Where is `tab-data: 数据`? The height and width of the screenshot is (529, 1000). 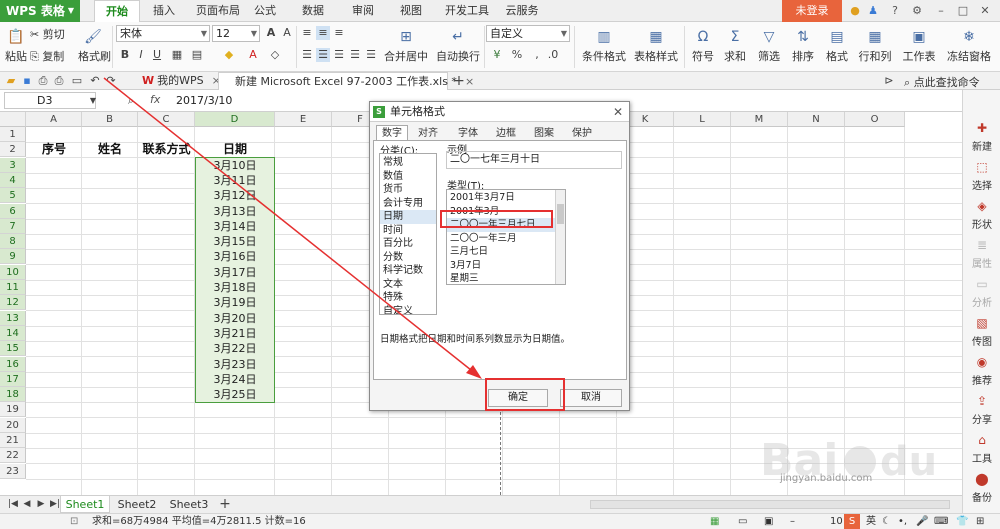 tab-data: 数据 is located at coordinates (313, 11).